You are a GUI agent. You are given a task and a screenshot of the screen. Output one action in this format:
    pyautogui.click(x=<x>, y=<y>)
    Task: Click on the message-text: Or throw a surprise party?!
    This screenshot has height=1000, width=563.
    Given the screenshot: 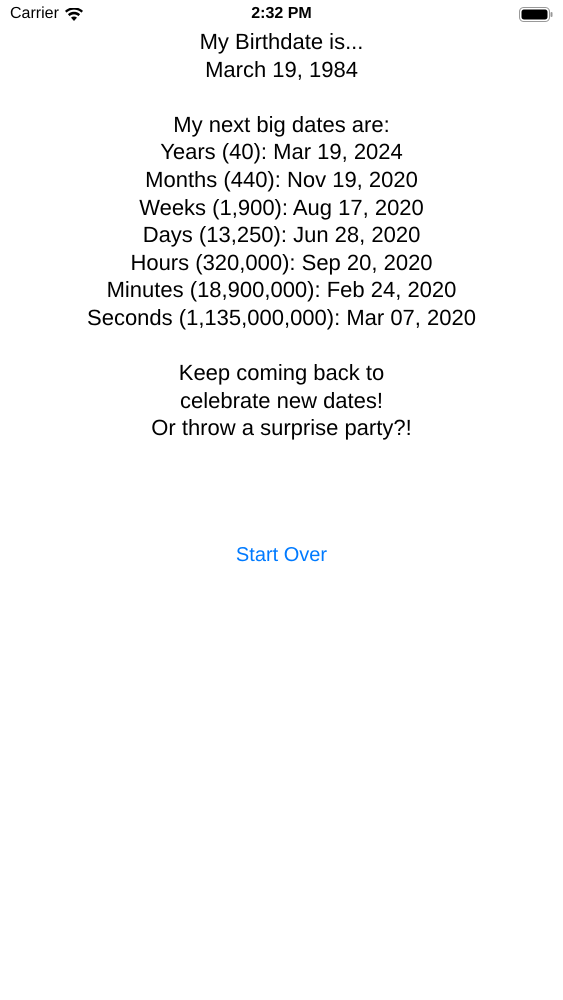 What is the action you would take?
    pyautogui.click(x=281, y=428)
    